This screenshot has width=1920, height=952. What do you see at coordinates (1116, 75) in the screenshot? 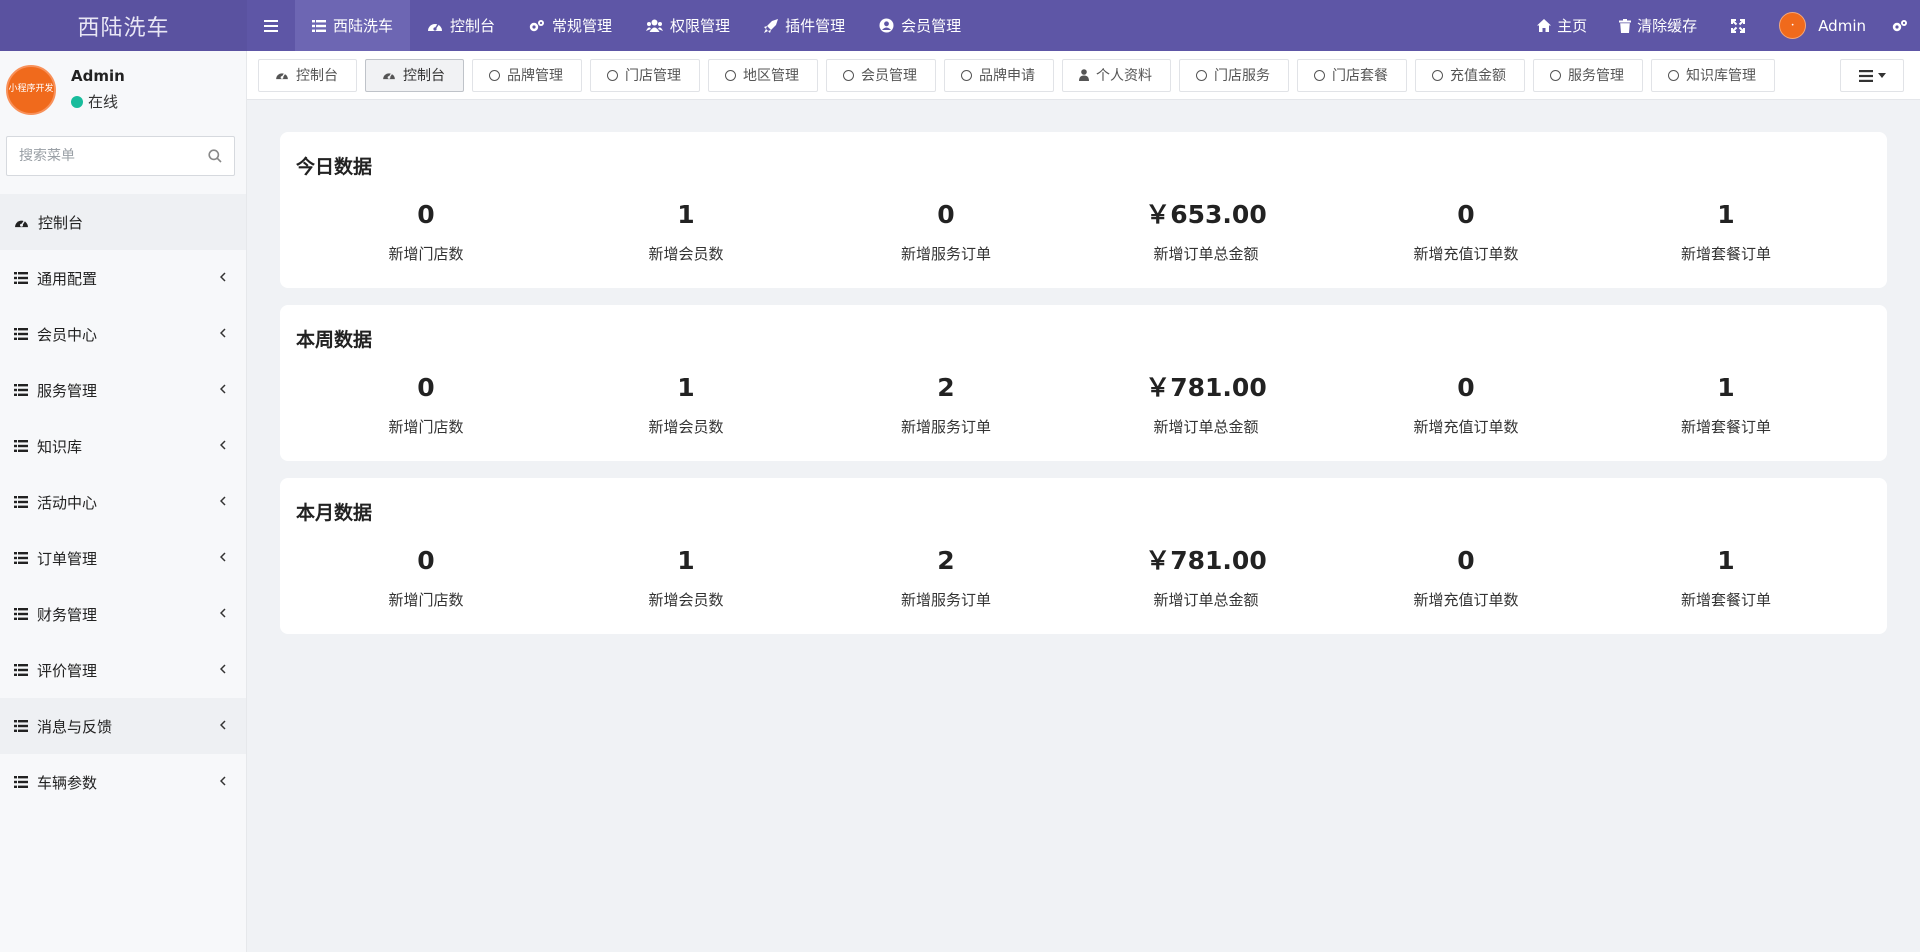
I see `tab-profile: 个人资料` at bounding box center [1116, 75].